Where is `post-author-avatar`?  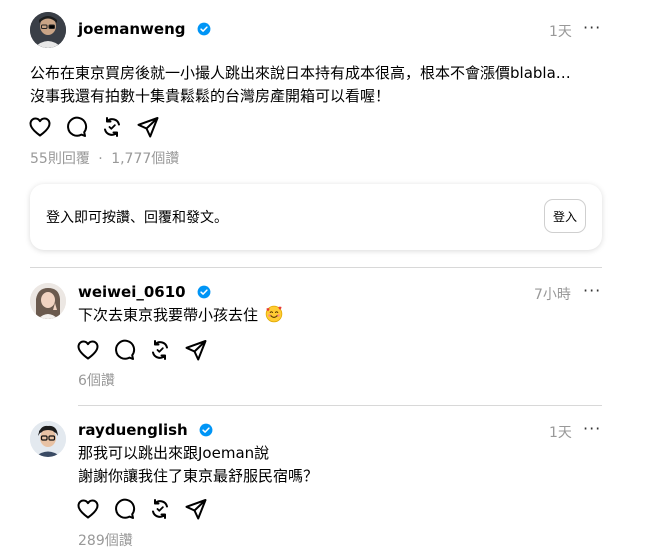
post-author-avatar is located at coordinates (48, 30).